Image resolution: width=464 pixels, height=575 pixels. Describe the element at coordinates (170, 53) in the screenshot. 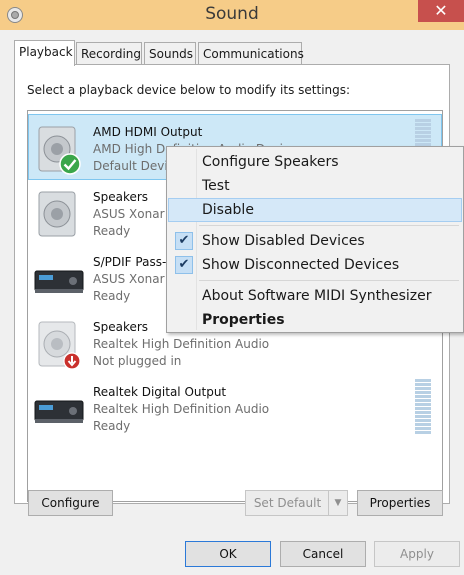

I see `tab-sounds: Sounds` at that location.